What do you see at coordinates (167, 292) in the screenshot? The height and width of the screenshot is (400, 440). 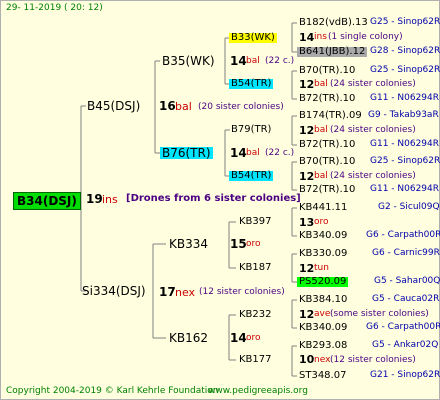 I see `dam-count: 17` at bounding box center [167, 292].